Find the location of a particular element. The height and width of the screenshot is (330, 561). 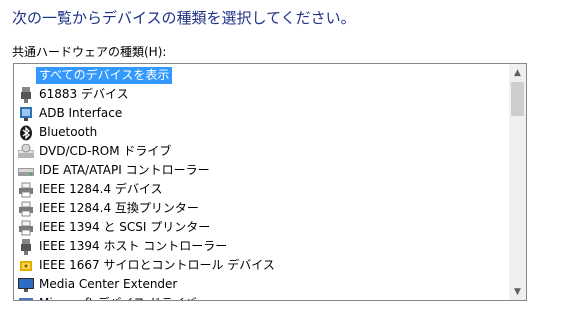

list-item: IEEE 1394 ホスト コントローラー is located at coordinates (261, 246).